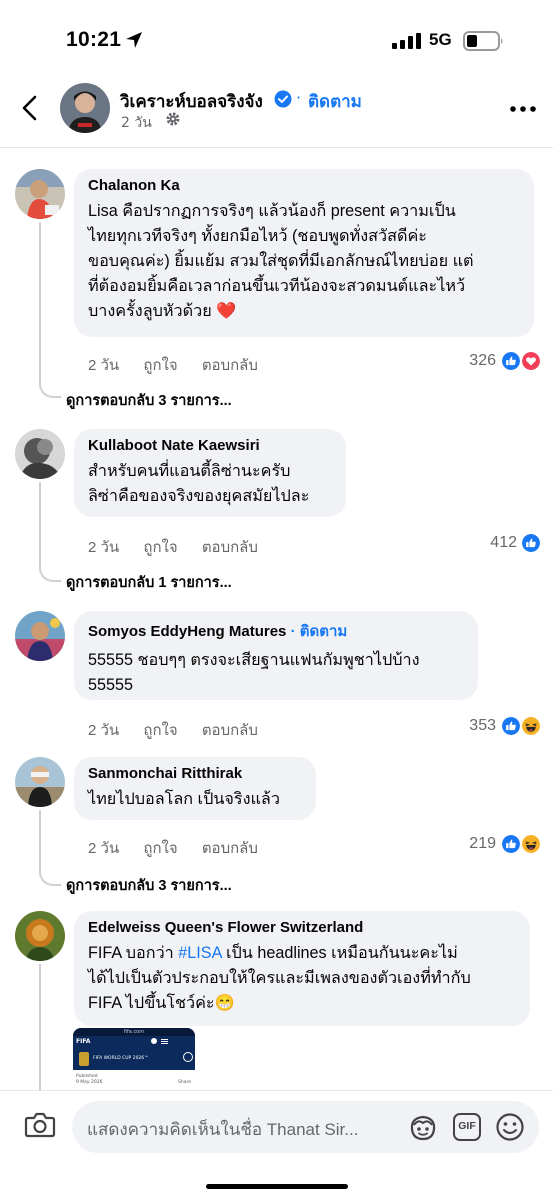  Describe the element at coordinates (466, 844) in the screenshot. I see `reaction-count: 219` at that location.